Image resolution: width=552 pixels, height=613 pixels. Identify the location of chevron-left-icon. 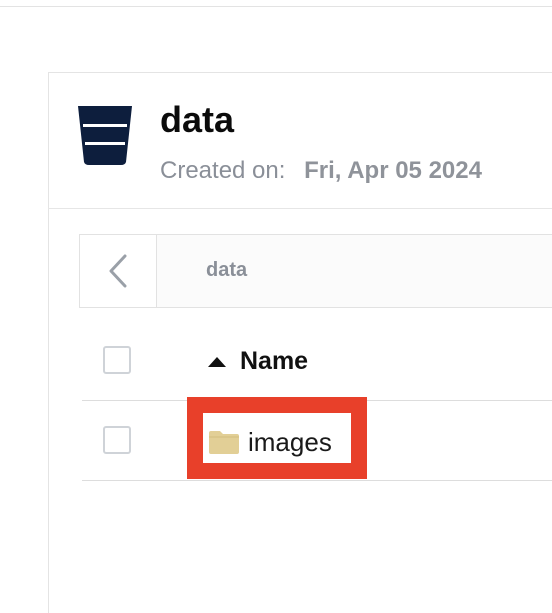
(118, 271).